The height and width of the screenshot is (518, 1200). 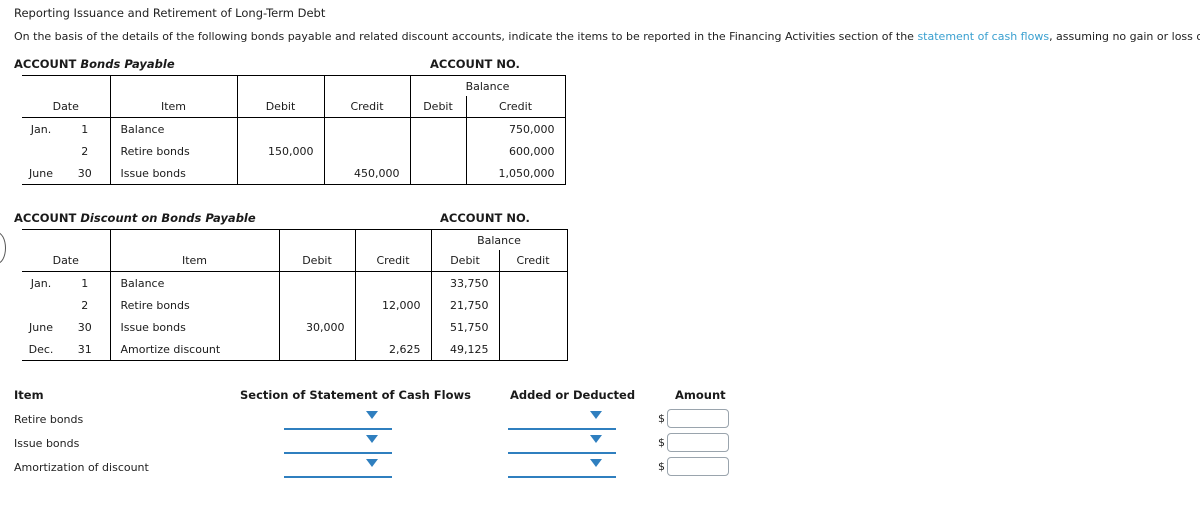 I want to click on answers-header-item: Item, so click(x=29, y=395).